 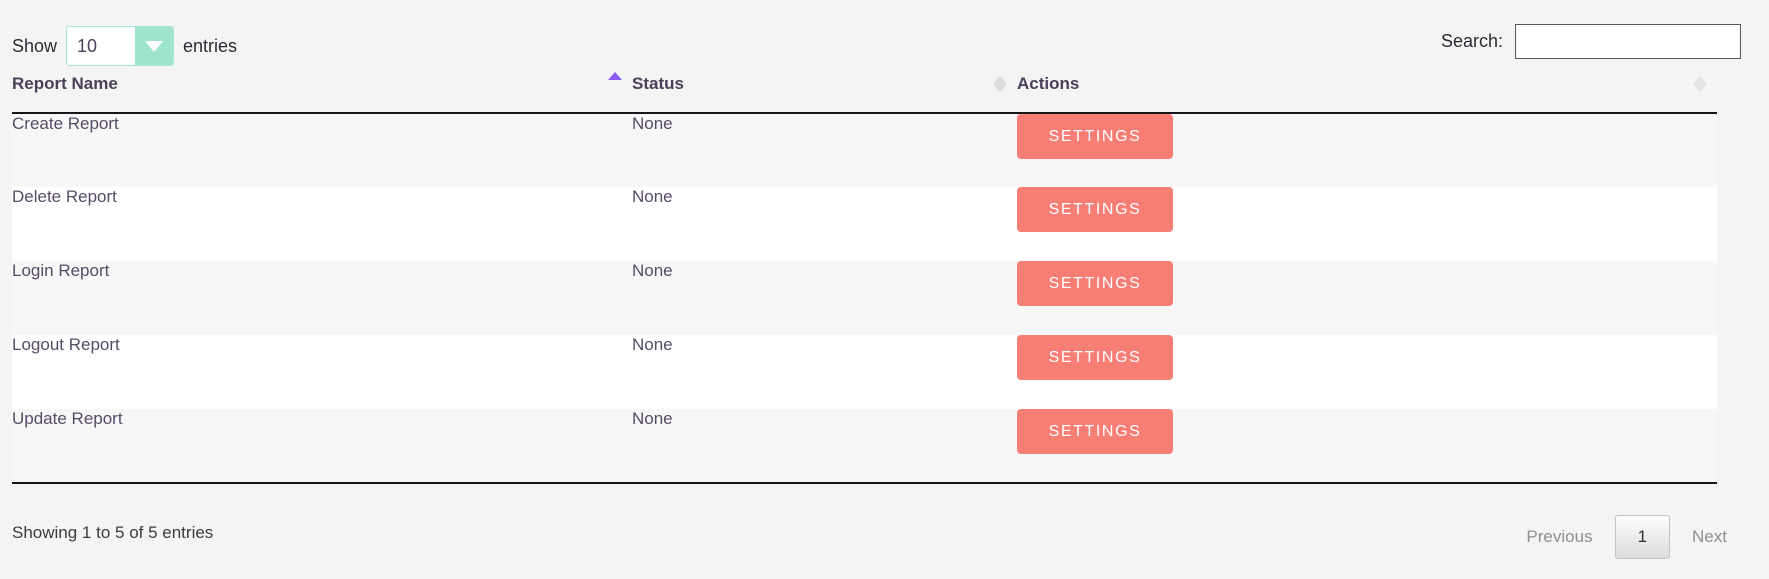 What do you see at coordinates (66, 344) in the screenshot?
I see `cell-report-name: Logout Report` at bounding box center [66, 344].